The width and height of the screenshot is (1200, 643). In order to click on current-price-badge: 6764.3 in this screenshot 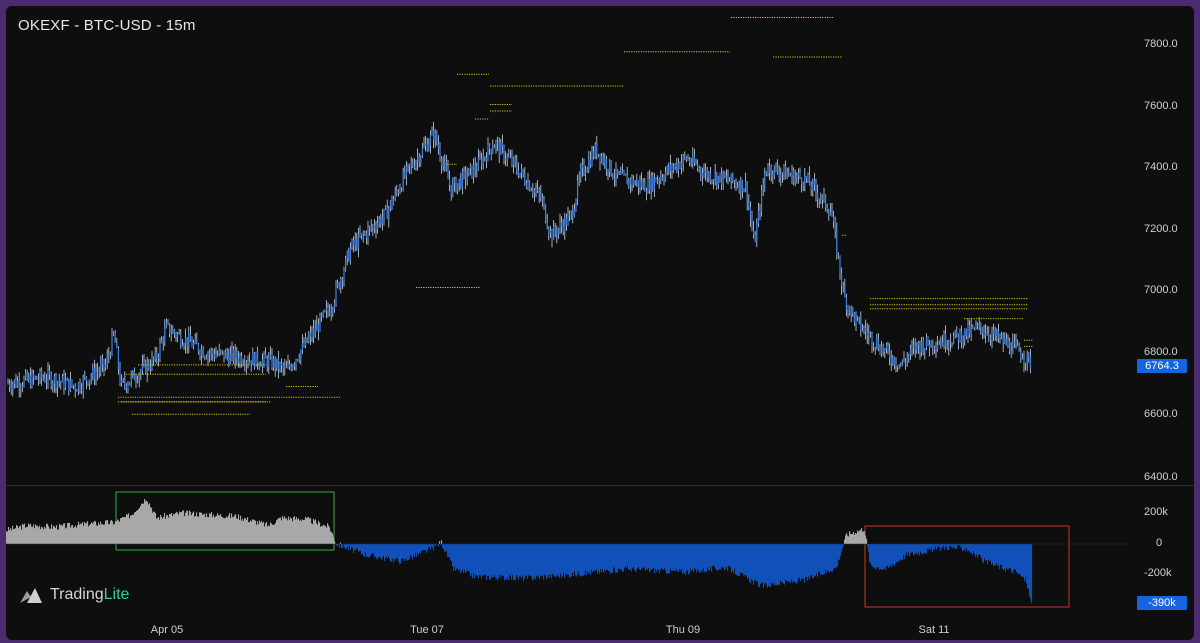, I will do `click(1162, 366)`.